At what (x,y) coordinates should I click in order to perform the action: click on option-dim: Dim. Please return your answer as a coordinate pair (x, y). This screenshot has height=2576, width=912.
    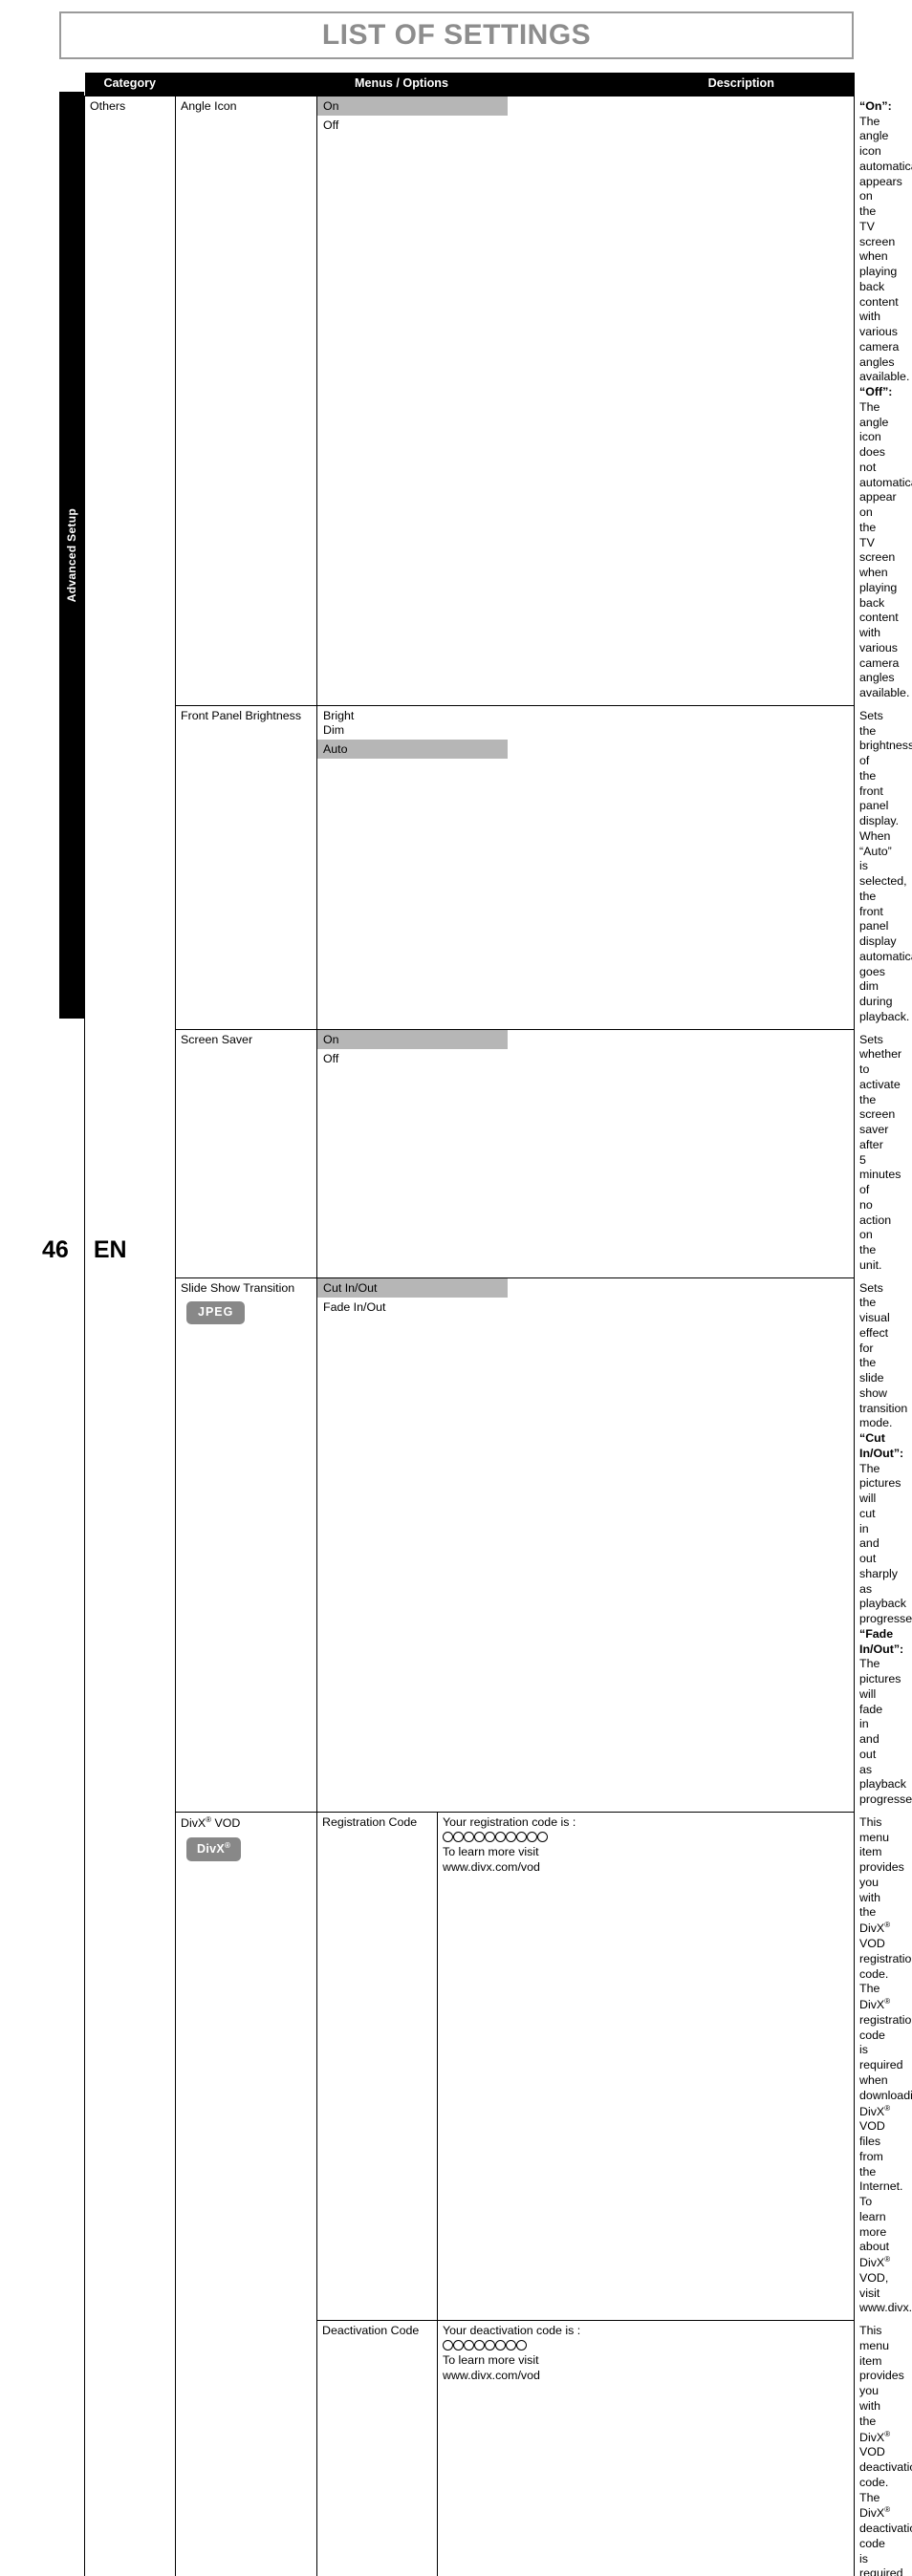
    Looking at the image, I should click on (412, 731).